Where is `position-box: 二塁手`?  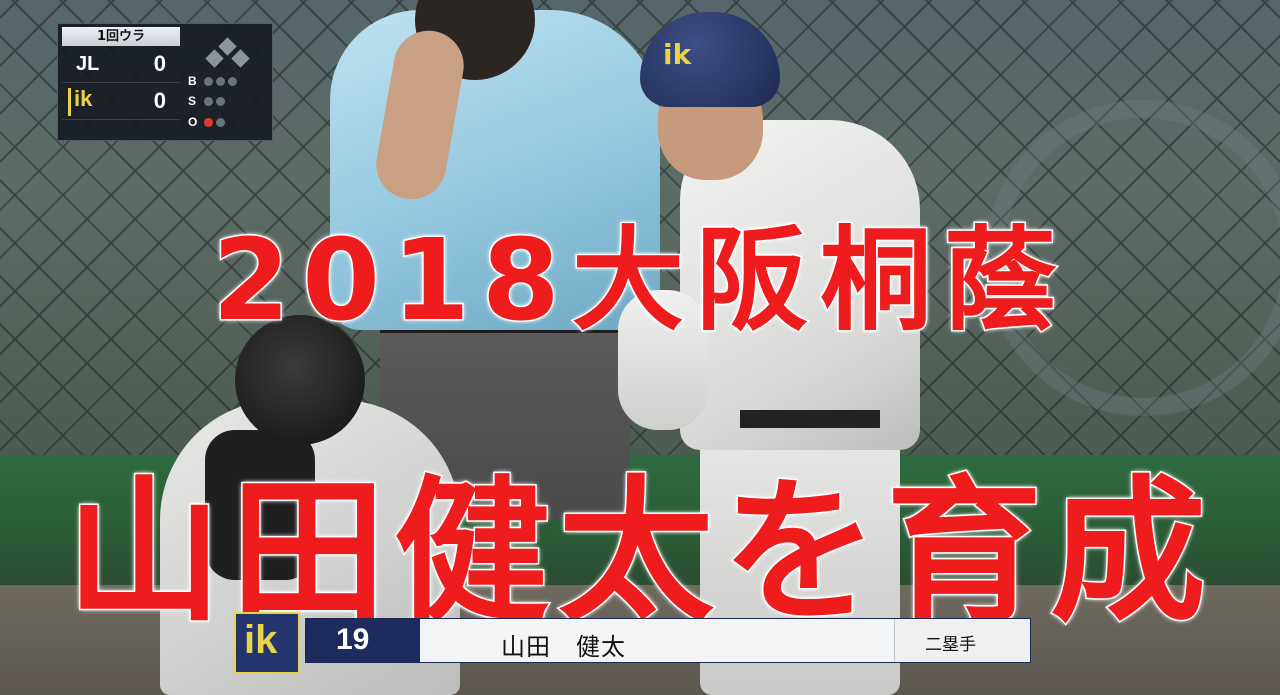
position-box: 二塁手 is located at coordinates (962, 640).